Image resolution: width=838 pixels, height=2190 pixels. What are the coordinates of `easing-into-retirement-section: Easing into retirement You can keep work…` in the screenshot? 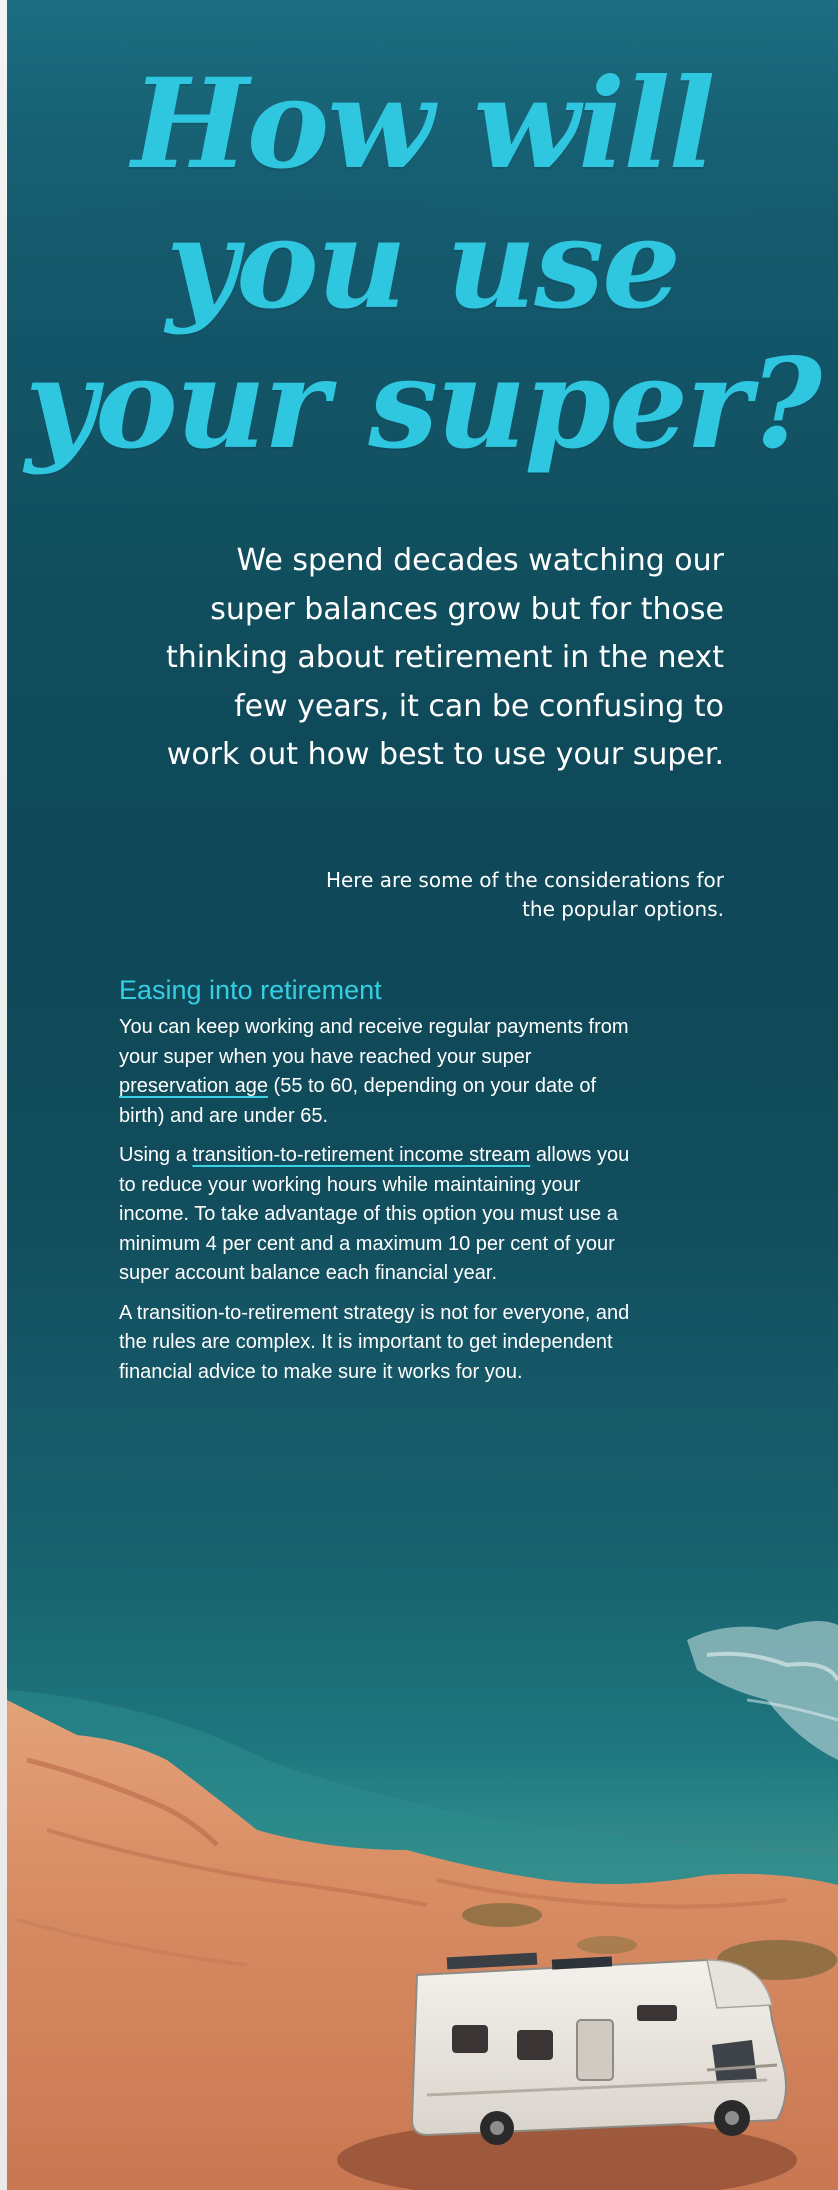 It's located at (379, 1185).